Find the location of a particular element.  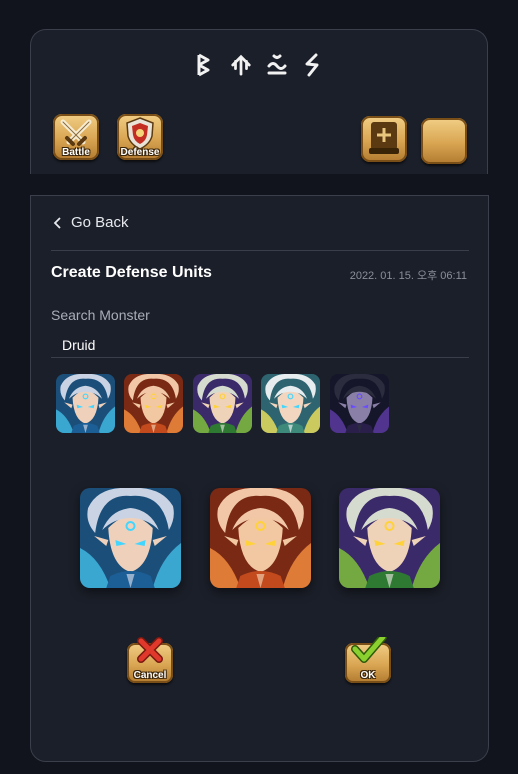

result-druid-fire is located at coordinates (153, 403).